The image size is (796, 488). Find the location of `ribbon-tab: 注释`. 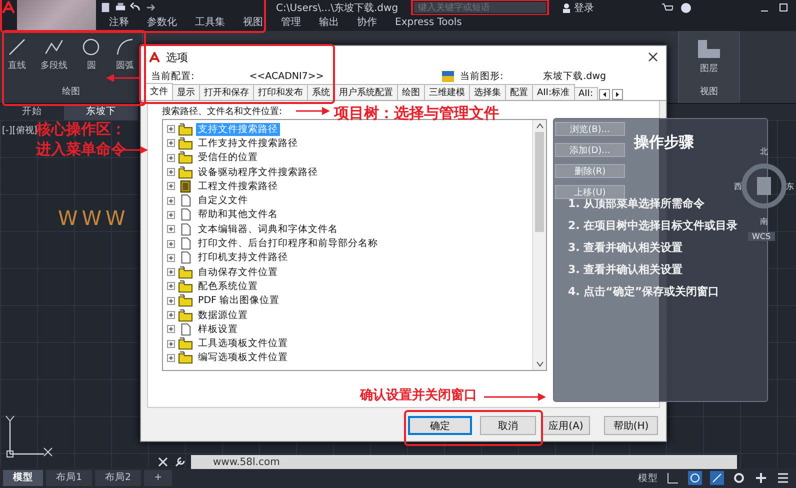

ribbon-tab: 注释 is located at coordinates (119, 23).